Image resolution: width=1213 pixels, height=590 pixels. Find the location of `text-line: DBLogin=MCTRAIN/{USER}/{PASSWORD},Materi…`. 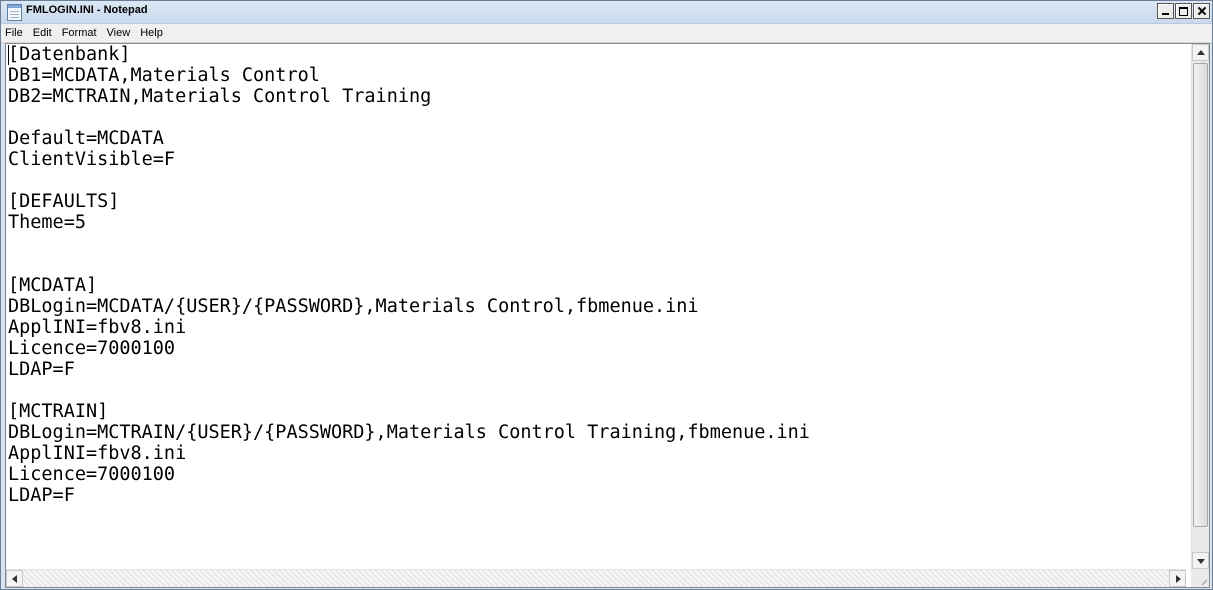

text-line: DBLogin=MCTRAIN/{USER}/{PASSWORD},Materi… is located at coordinates (409, 432).